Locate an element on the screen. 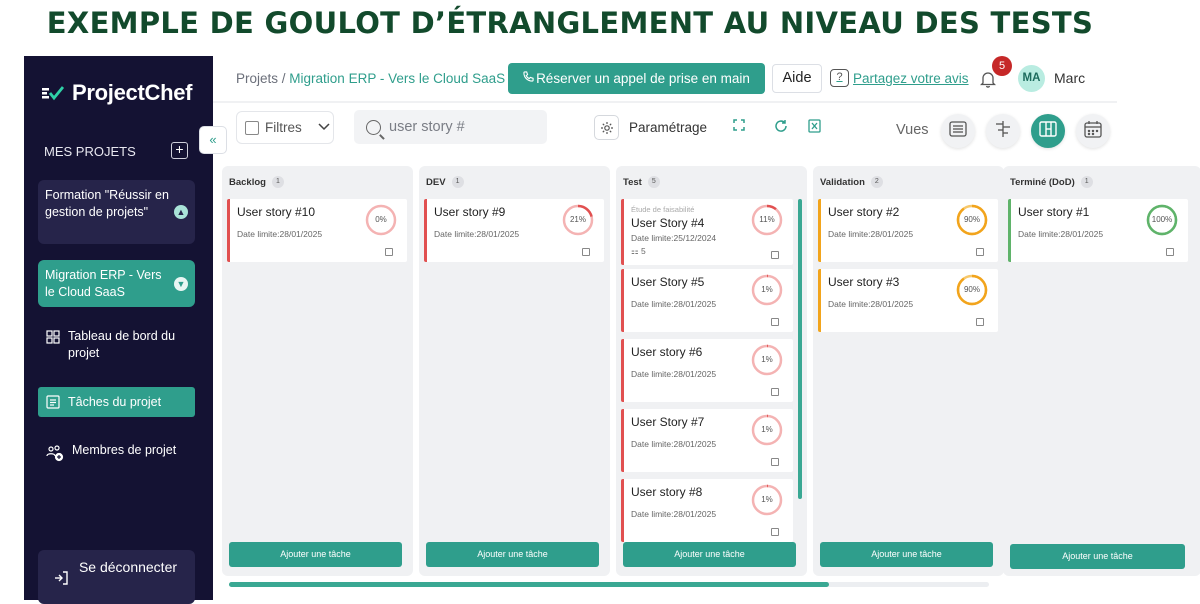  settings-button is located at coordinates (606, 127).